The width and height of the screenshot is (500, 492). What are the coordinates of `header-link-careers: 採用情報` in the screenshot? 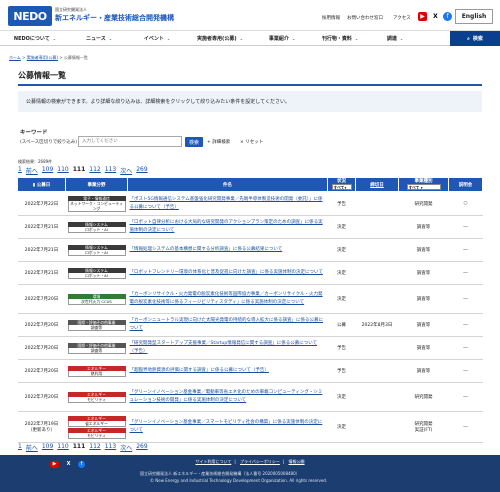 It's located at (331, 18).